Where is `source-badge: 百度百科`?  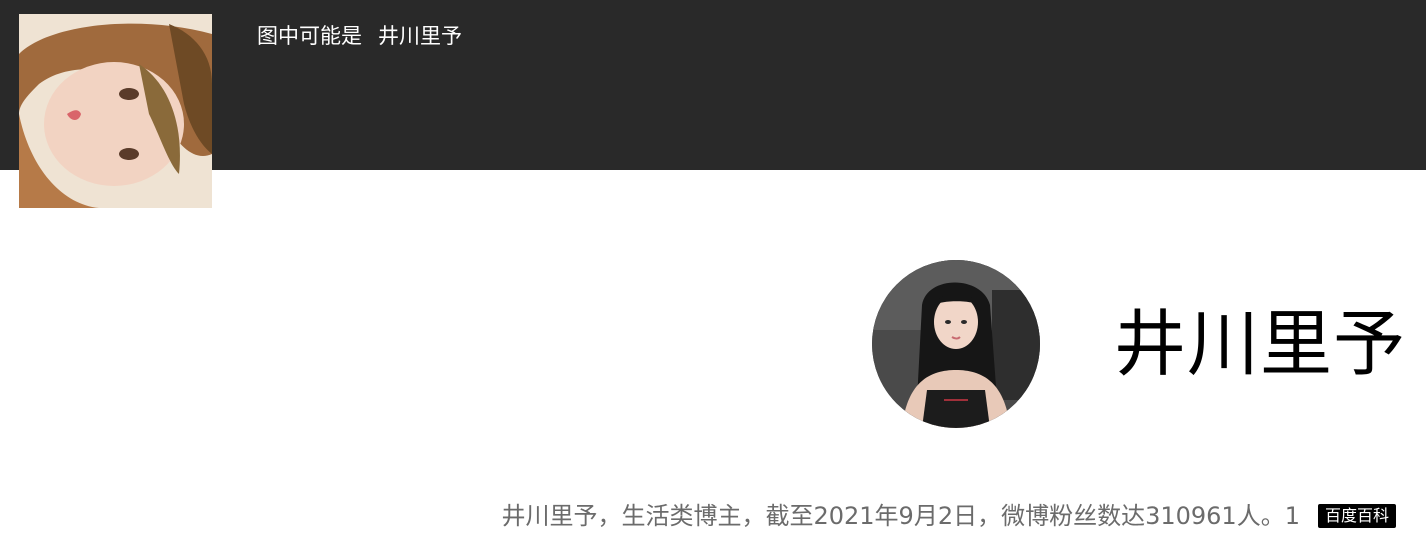 source-badge: 百度百科 is located at coordinates (1356, 516).